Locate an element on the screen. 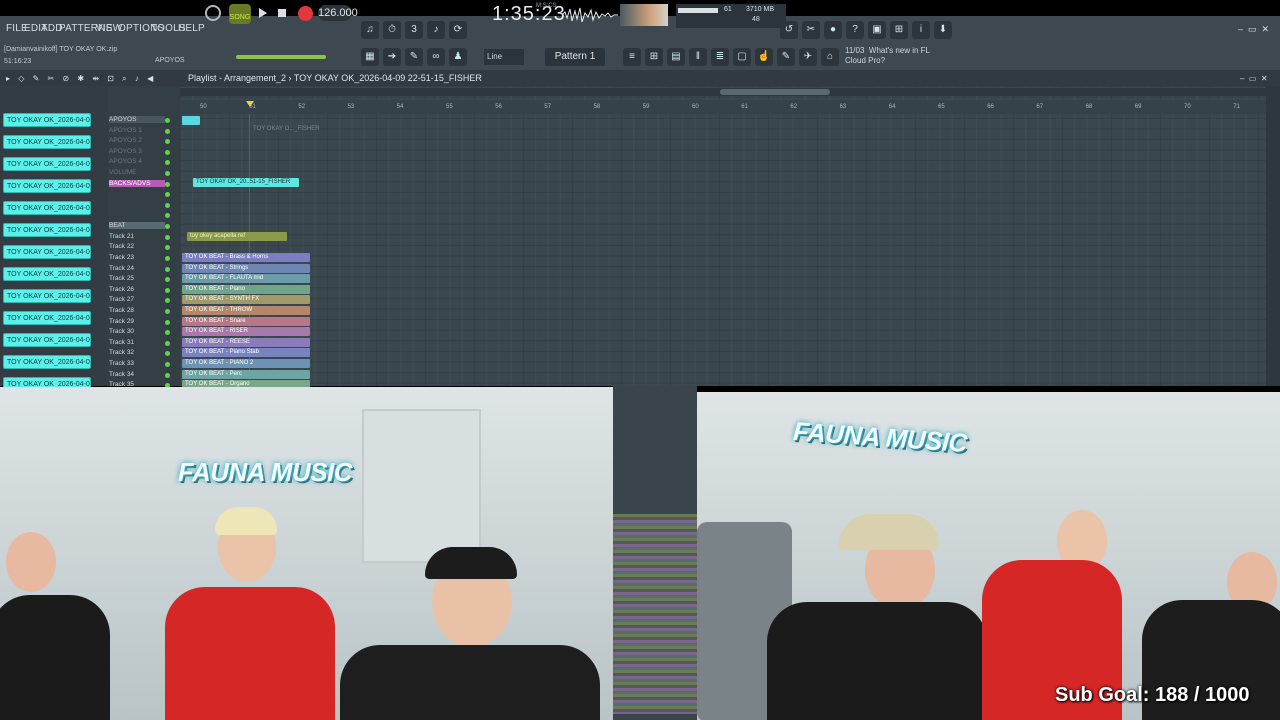  song-mode-button: SONG is located at coordinates (240, 14).